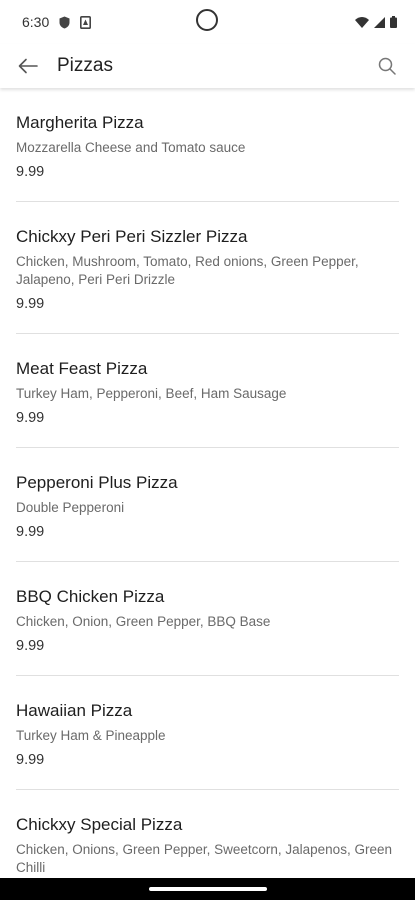 The width and height of the screenshot is (415, 900). Describe the element at coordinates (80, 122) in the screenshot. I see `item-name: Margherita Pizza` at that location.